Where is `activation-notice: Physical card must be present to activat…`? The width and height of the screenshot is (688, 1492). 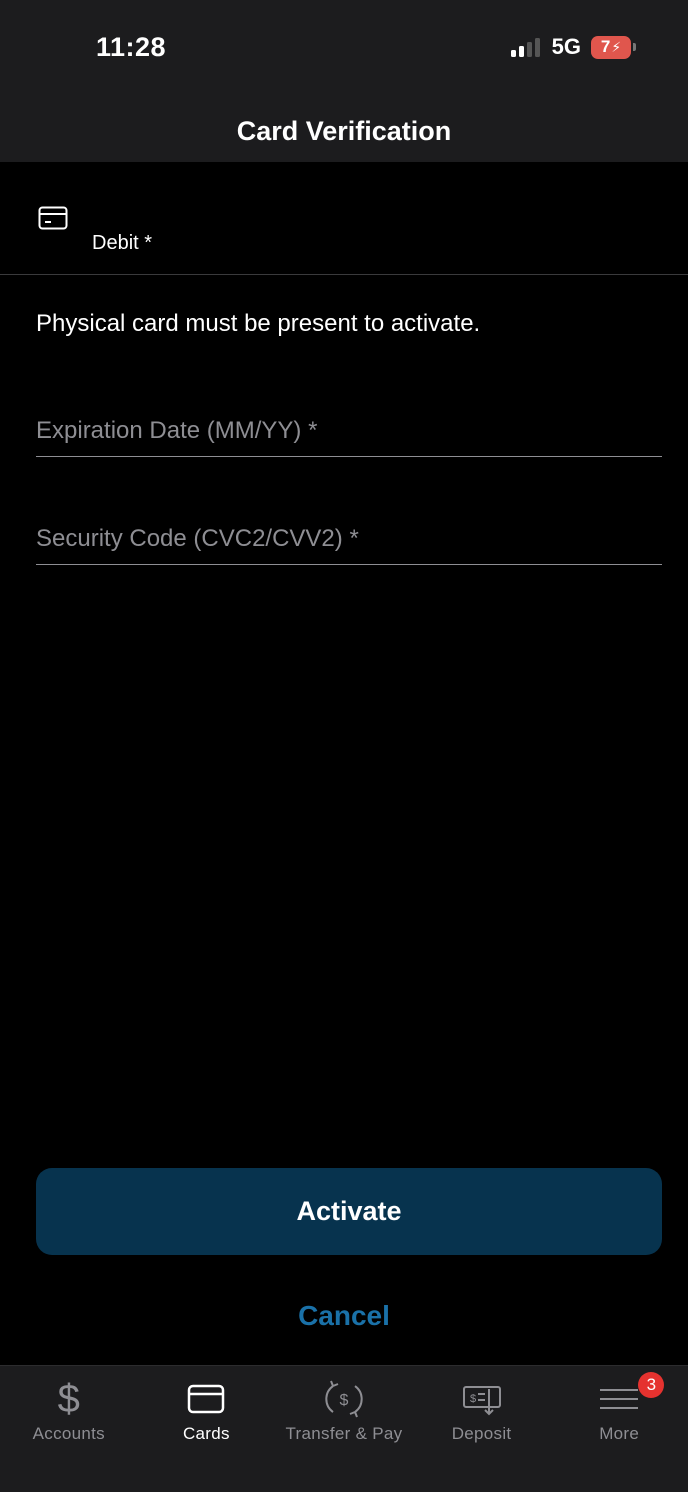
activation-notice: Physical card must be present to activat… is located at coordinates (258, 323).